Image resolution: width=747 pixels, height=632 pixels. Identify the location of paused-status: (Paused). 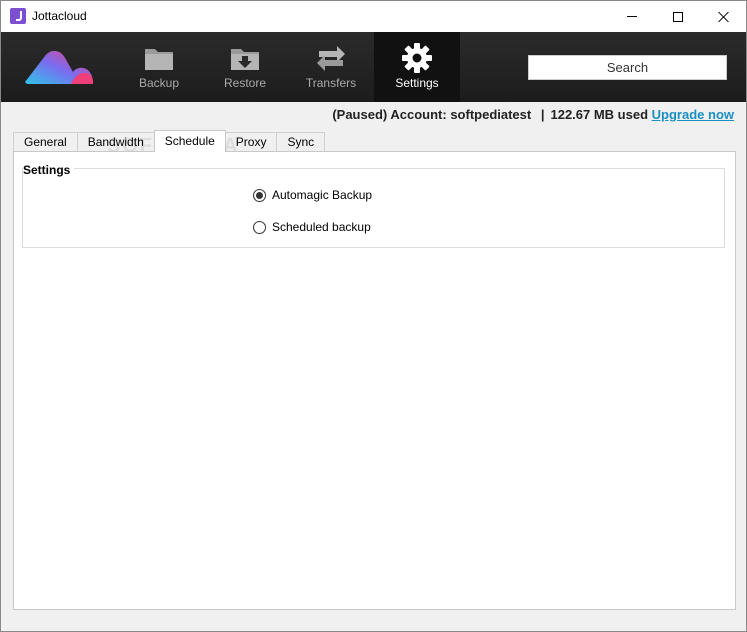
(360, 114).